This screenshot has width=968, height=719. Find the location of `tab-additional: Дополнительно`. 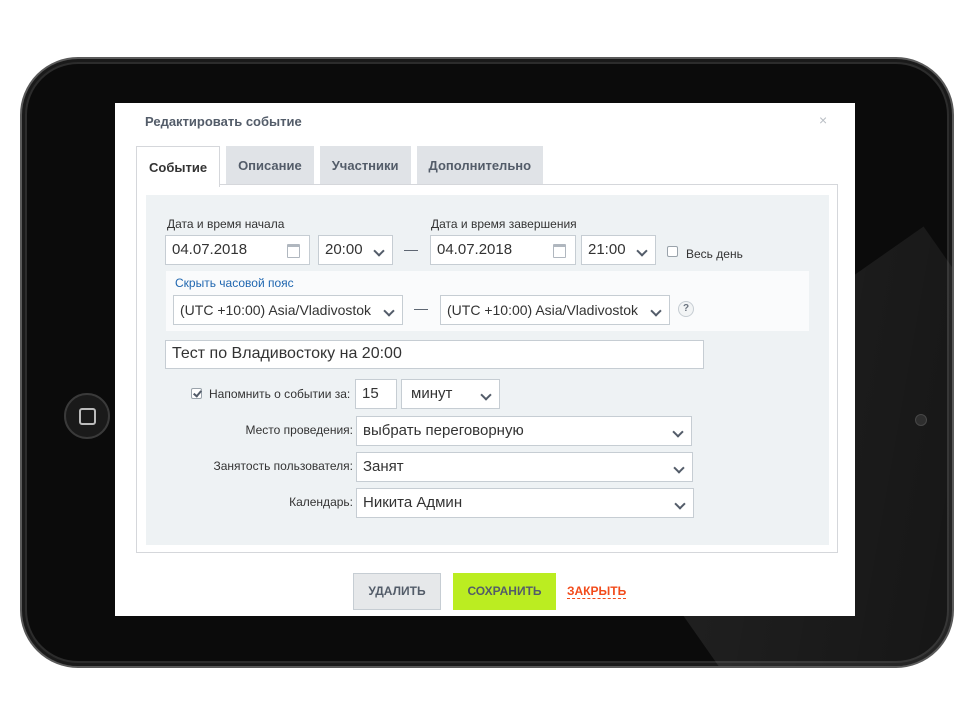

tab-additional: Дополнительно is located at coordinates (480, 165).